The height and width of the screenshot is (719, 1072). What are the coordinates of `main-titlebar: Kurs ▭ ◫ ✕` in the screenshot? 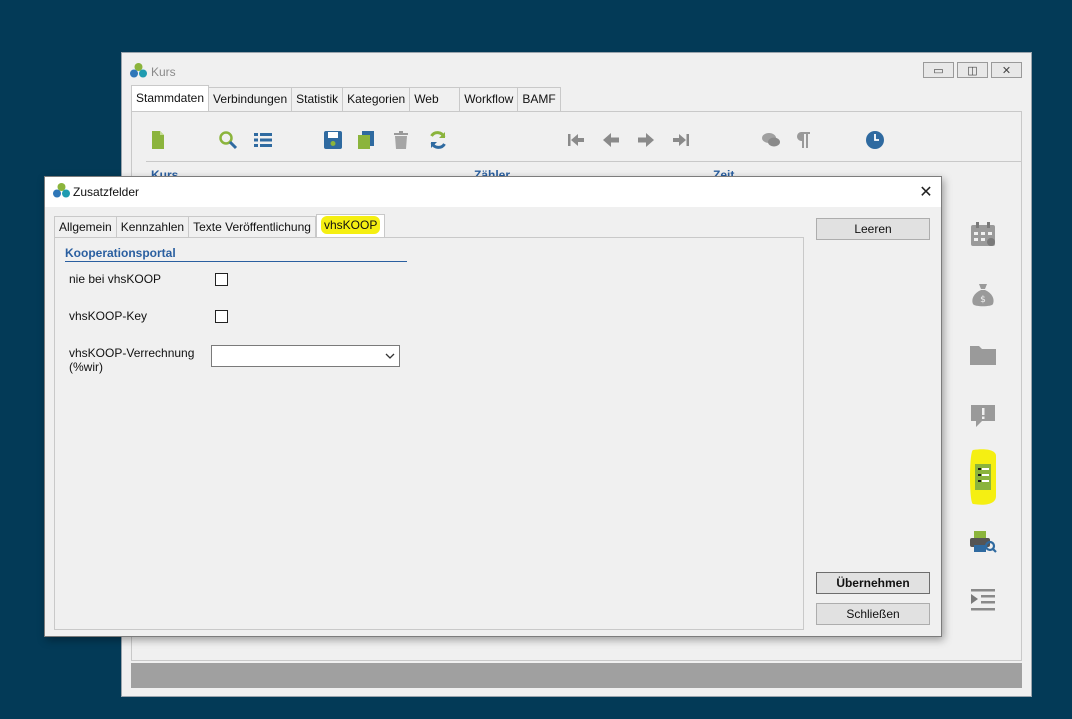 It's located at (576, 69).